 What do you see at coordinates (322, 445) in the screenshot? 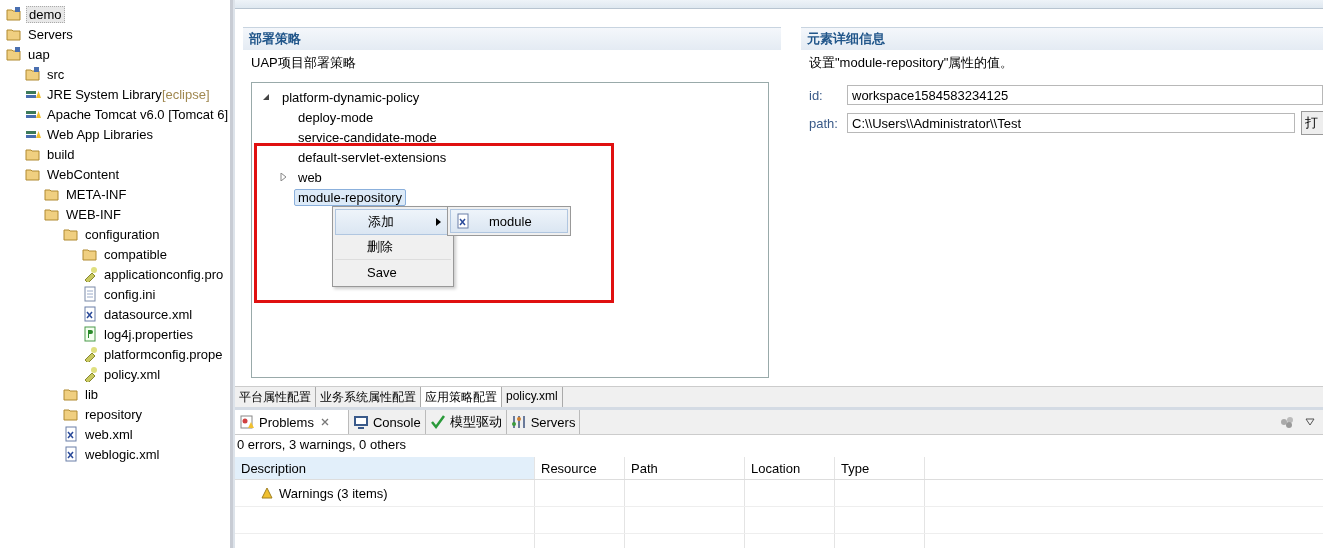
I see `problems-summary: 0 errors, 3 warnings, 0 others` at bounding box center [322, 445].